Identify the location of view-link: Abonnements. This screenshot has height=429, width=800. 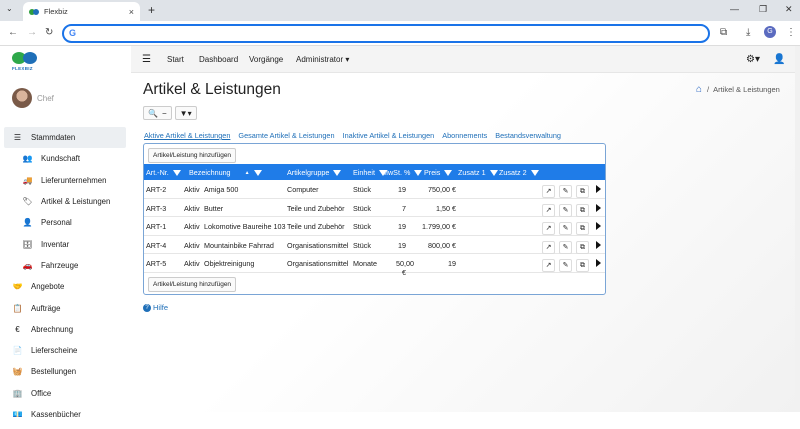
(464, 135).